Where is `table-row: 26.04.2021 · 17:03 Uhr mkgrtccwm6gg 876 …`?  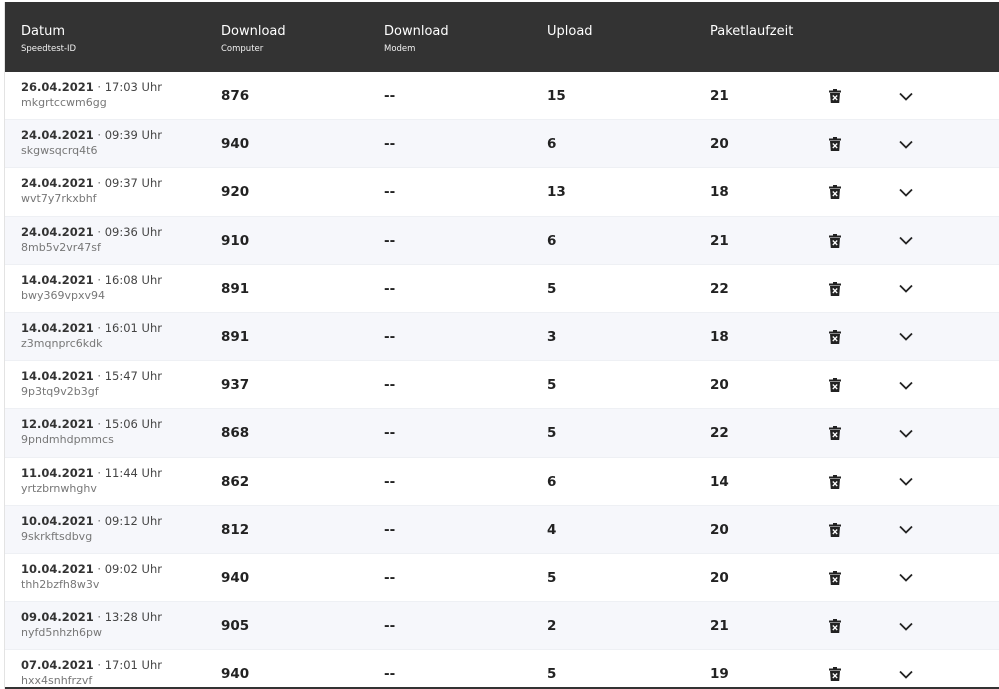
table-row: 26.04.2021 · 17:03 Uhr mkgrtccwm6gg 876 … is located at coordinates (502, 96).